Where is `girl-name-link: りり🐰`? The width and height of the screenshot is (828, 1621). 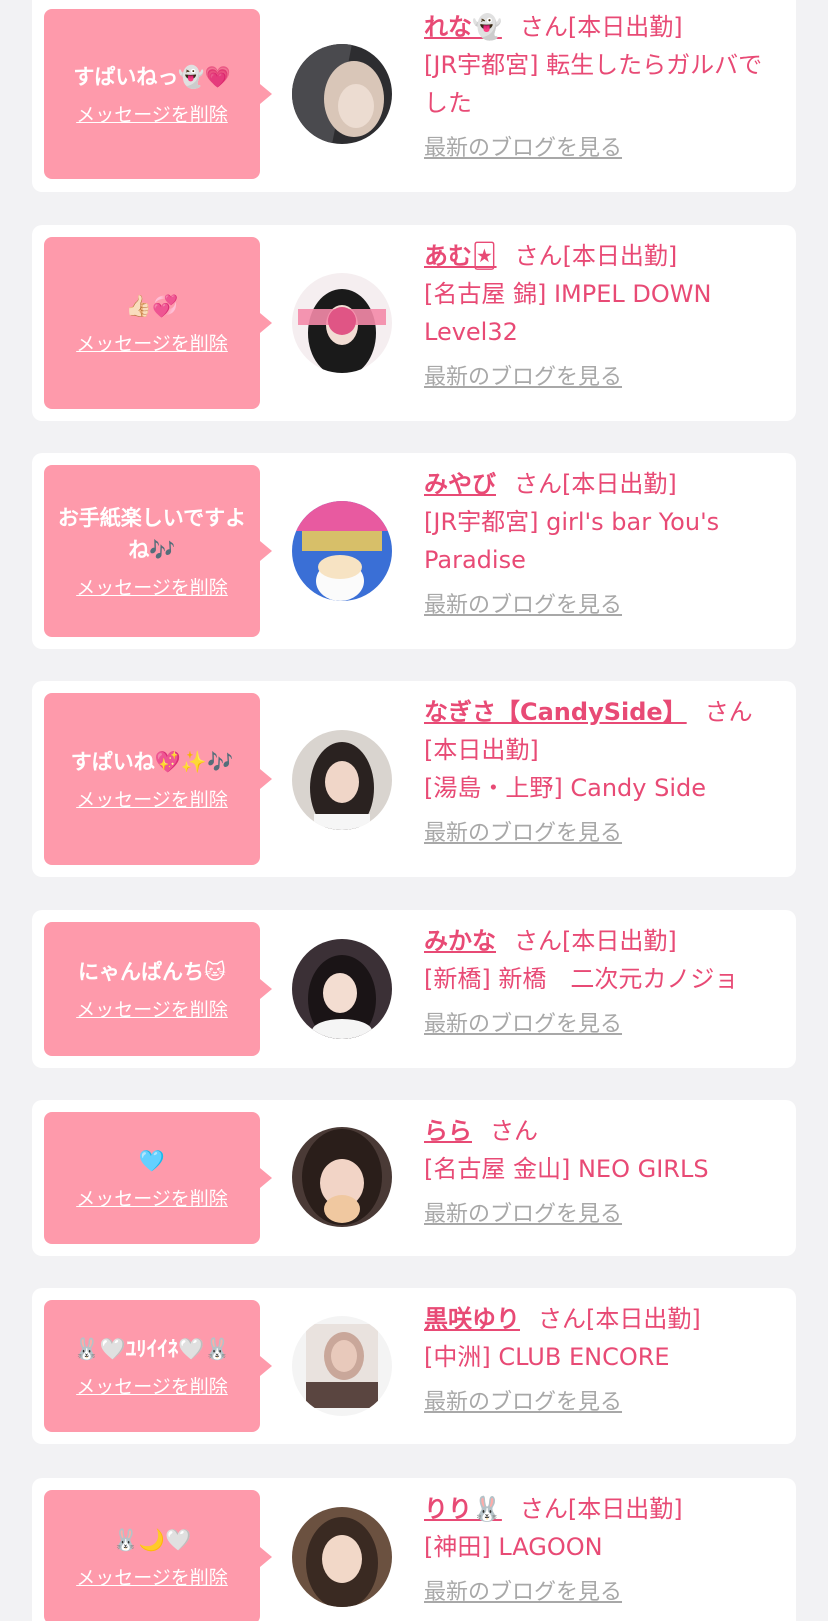
girl-name-link: りり🐰 is located at coordinates (463, 1509).